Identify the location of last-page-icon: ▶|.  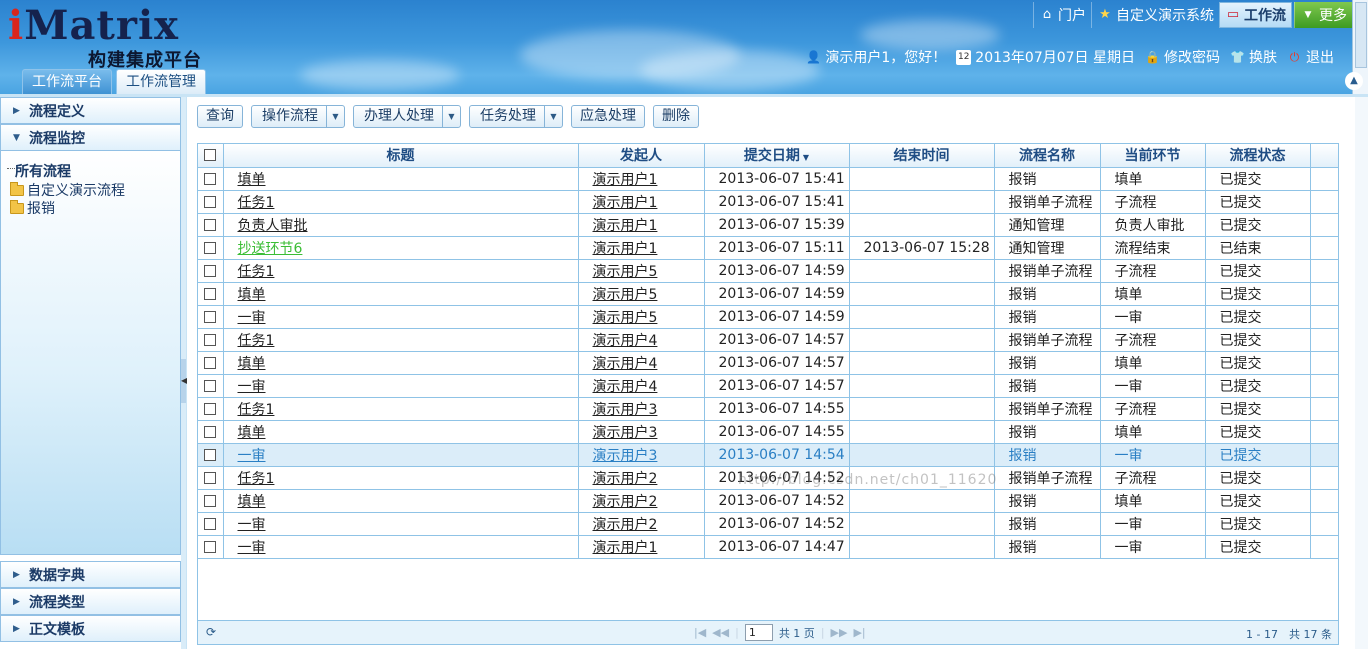
(859, 632).